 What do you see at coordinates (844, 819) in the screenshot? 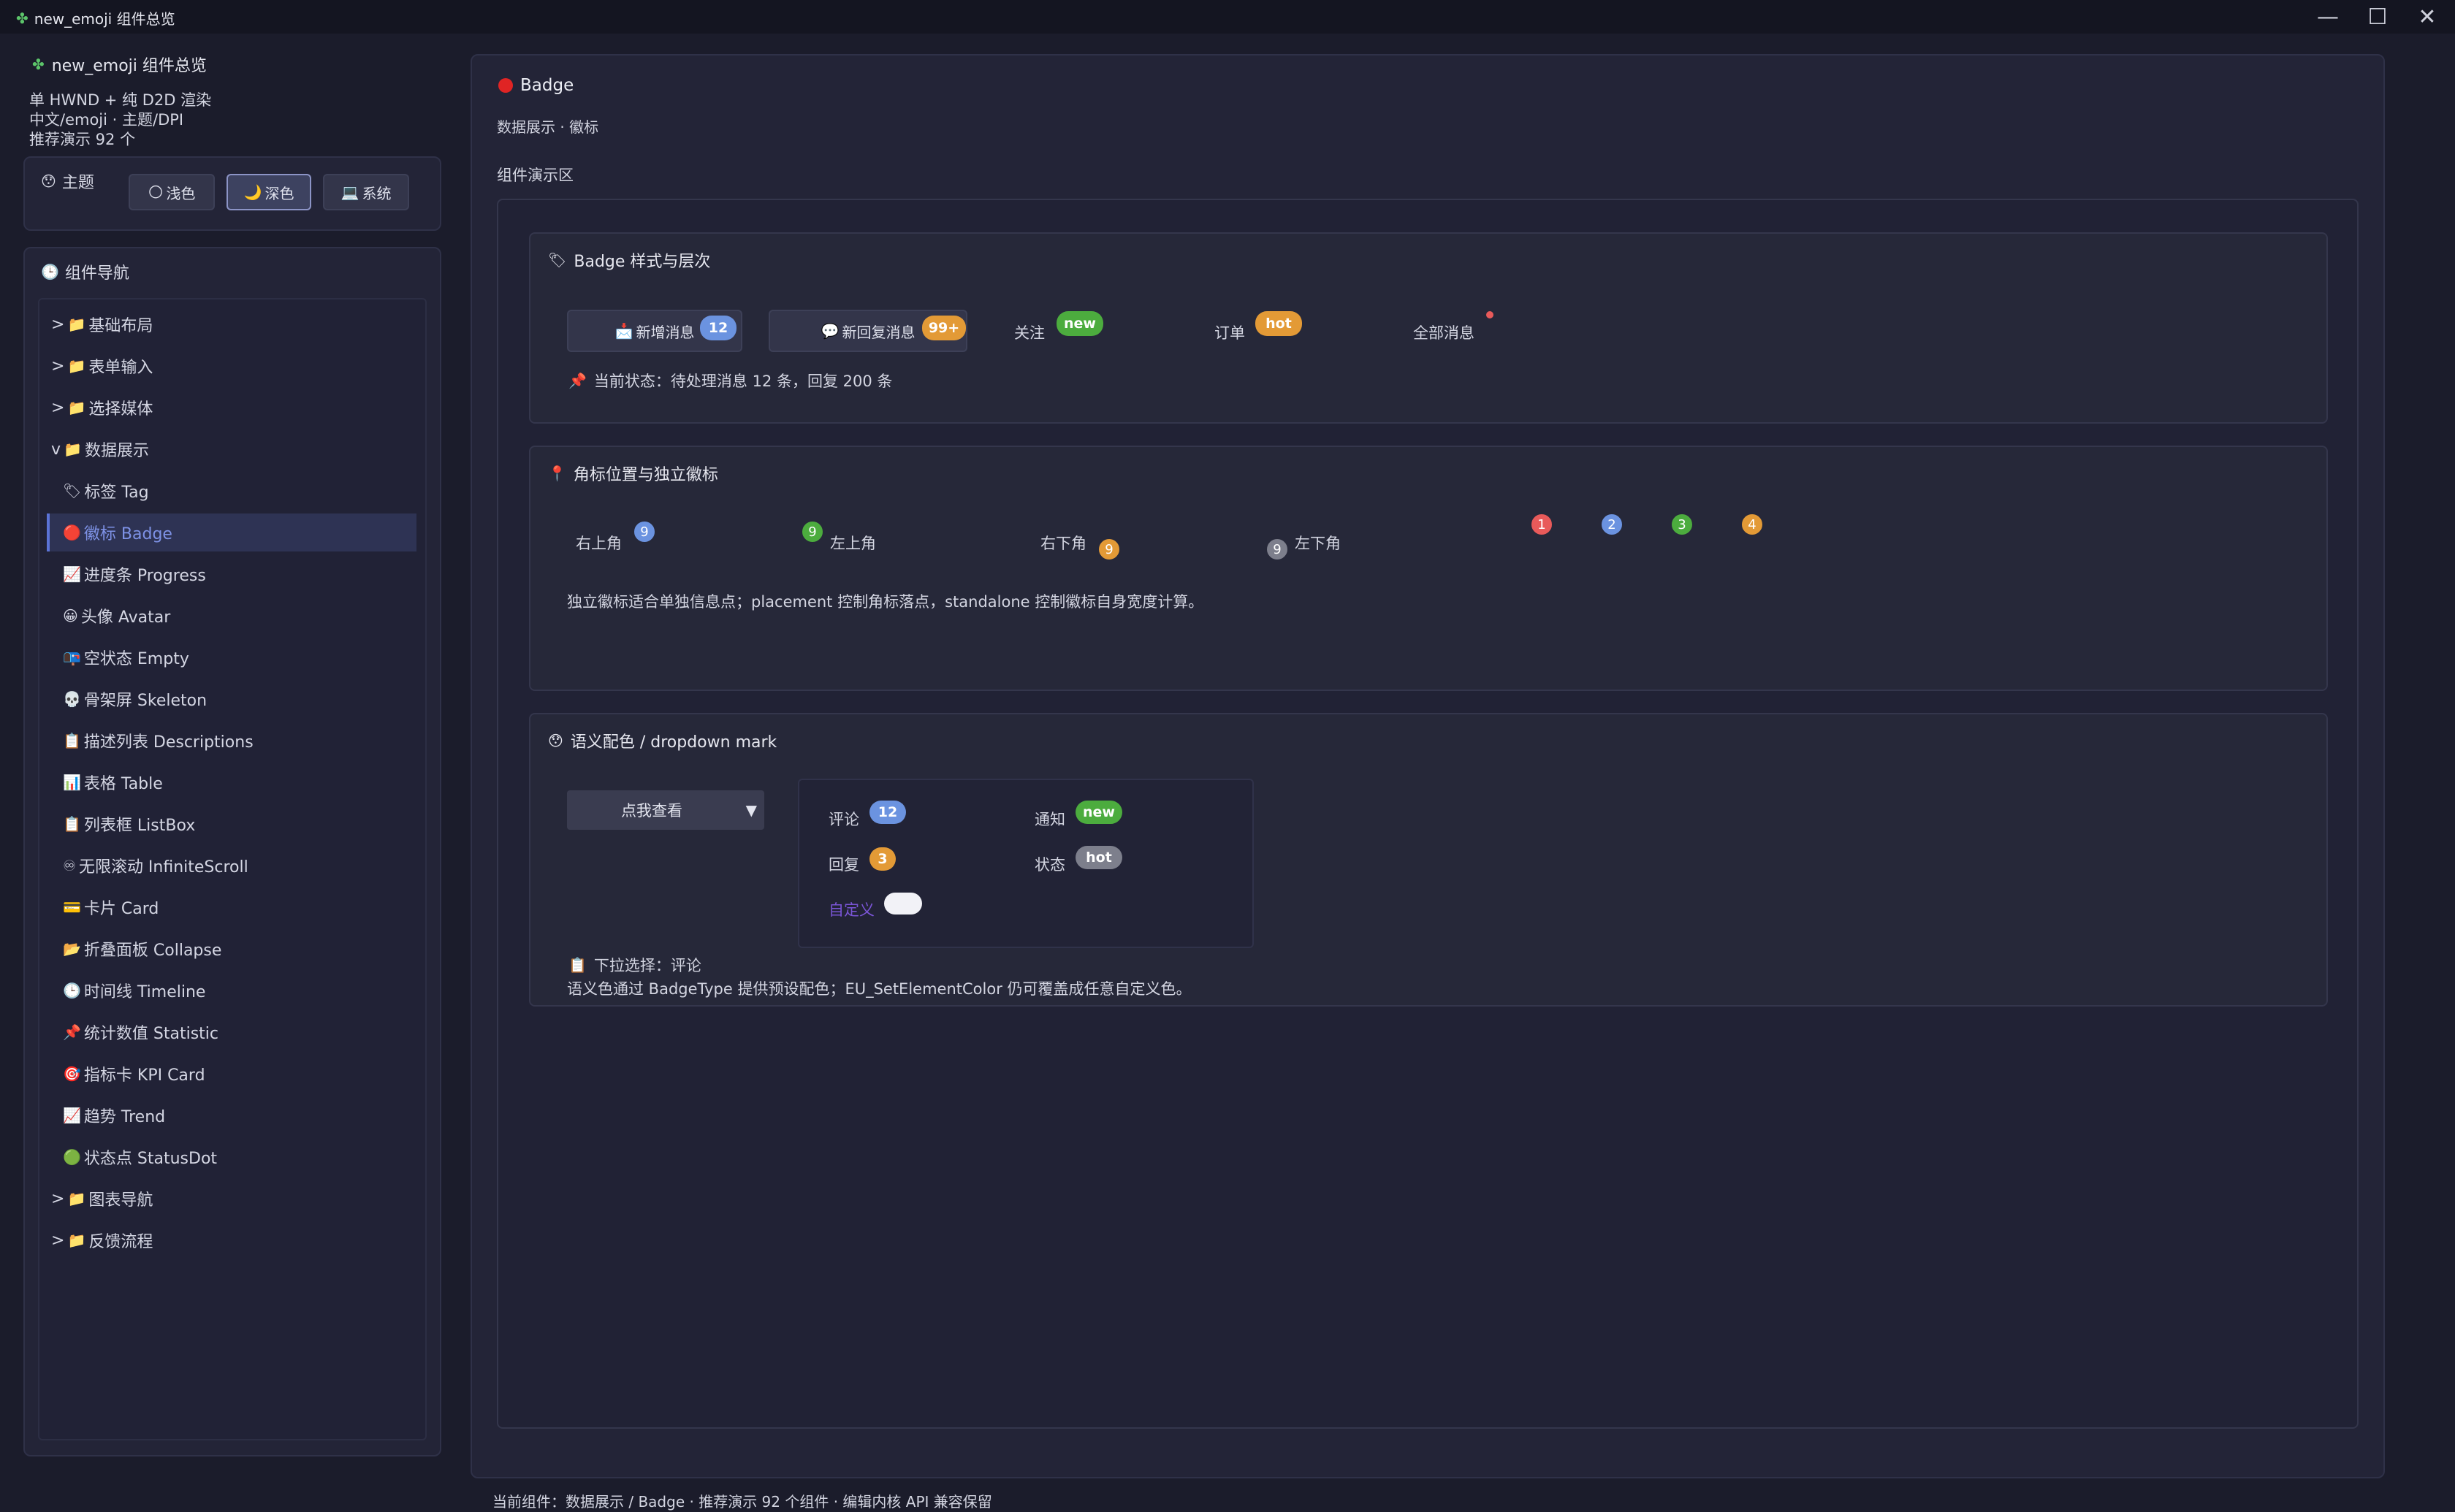
I see `menu-item-comment: 评论` at bounding box center [844, 819].